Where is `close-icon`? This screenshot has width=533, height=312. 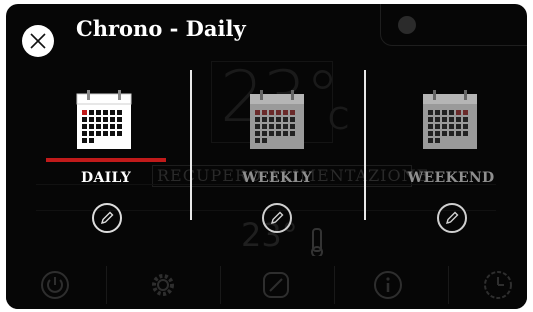
close-icon is located at coordinates (38, 41).